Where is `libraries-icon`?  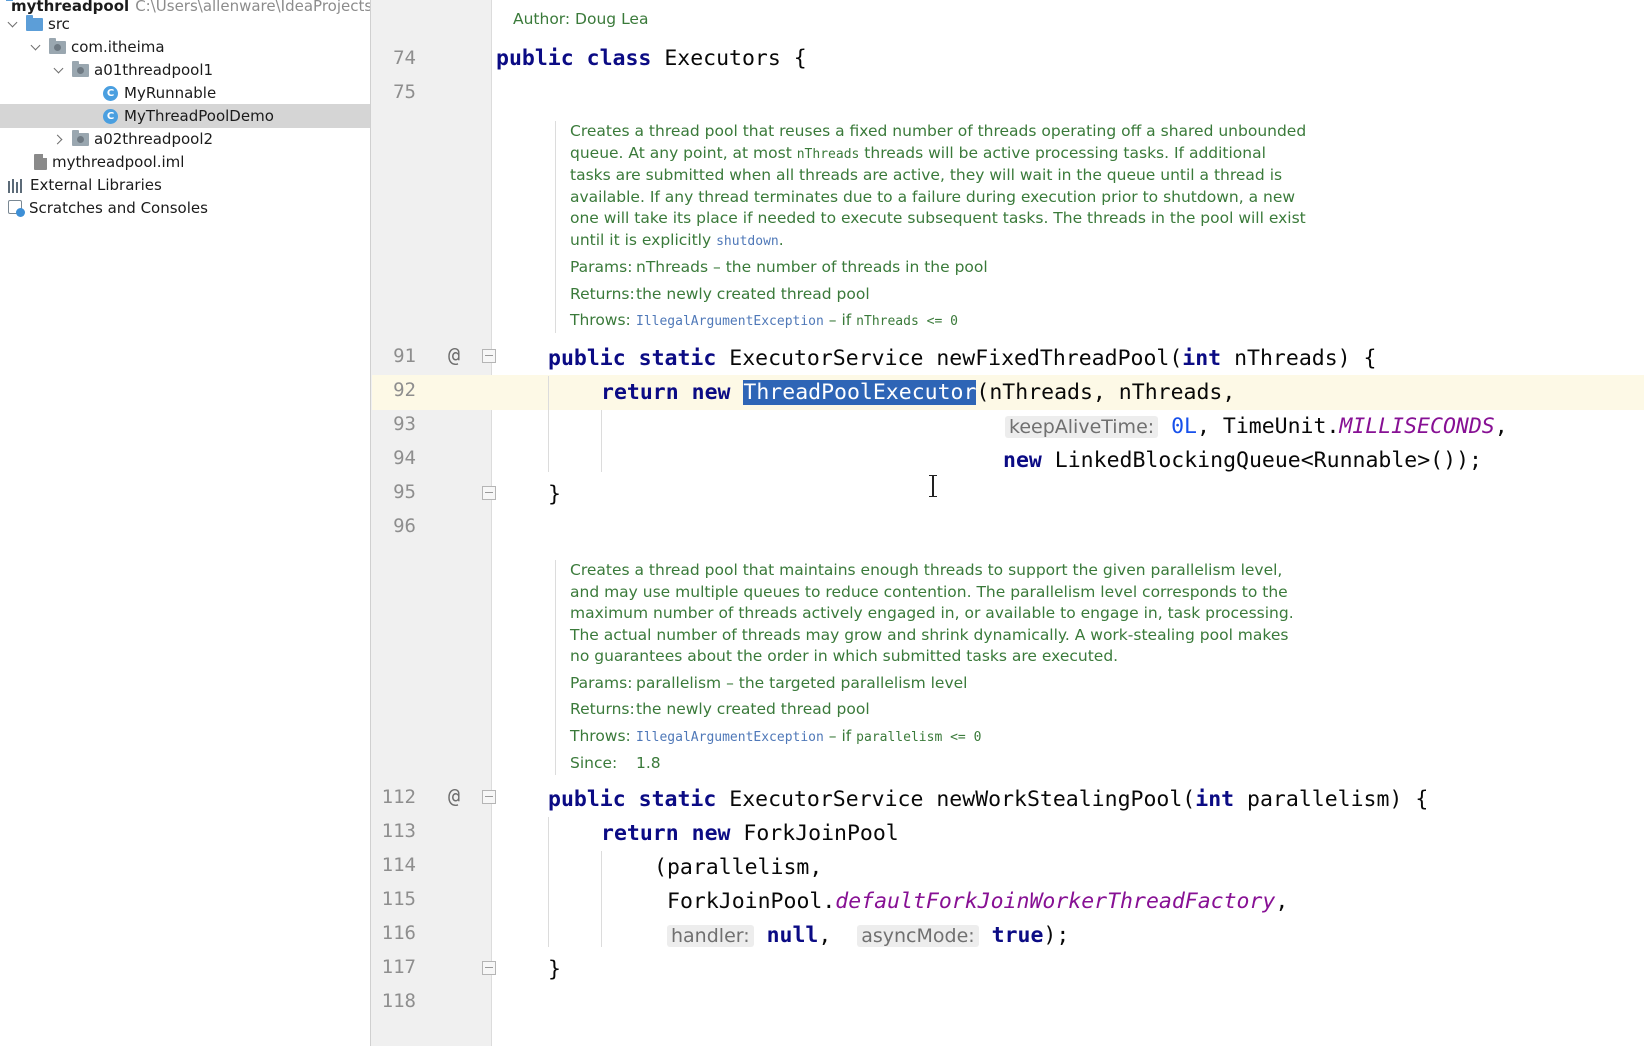
libraries-icon is located at coordinates (17, 185).